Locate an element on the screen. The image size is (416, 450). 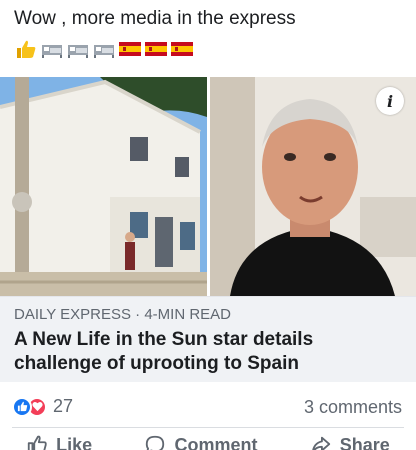
actions-divider is located at coordinates (208, 427).